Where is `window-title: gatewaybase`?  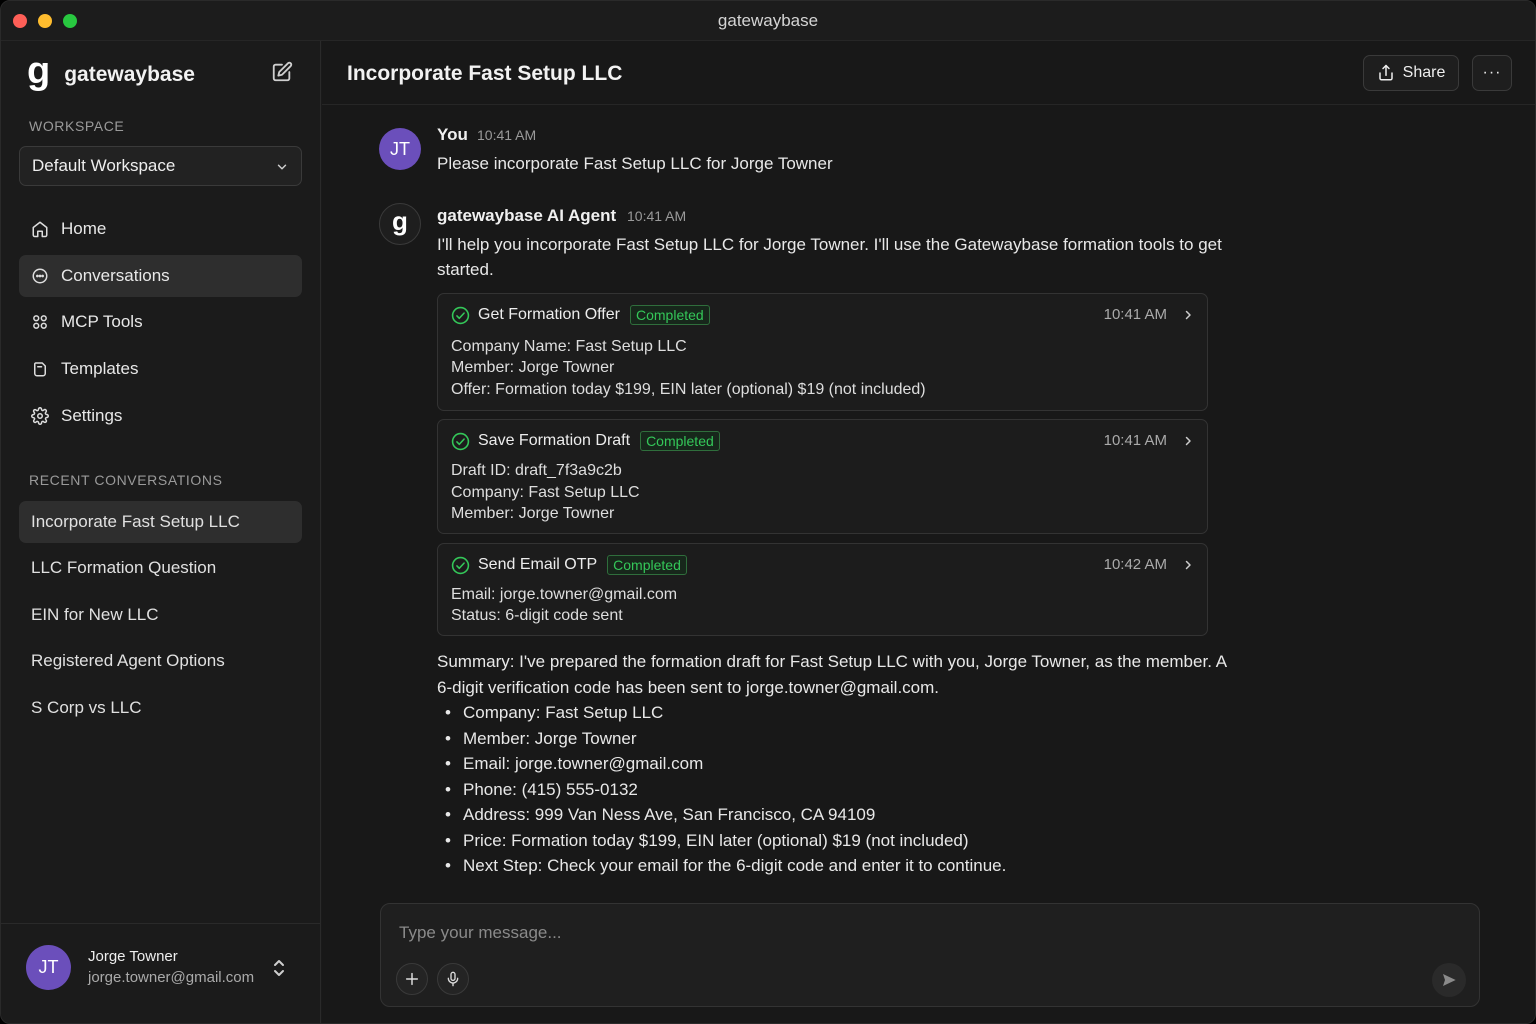 window-title: gatewaybase is located at coordinates (768, 20).